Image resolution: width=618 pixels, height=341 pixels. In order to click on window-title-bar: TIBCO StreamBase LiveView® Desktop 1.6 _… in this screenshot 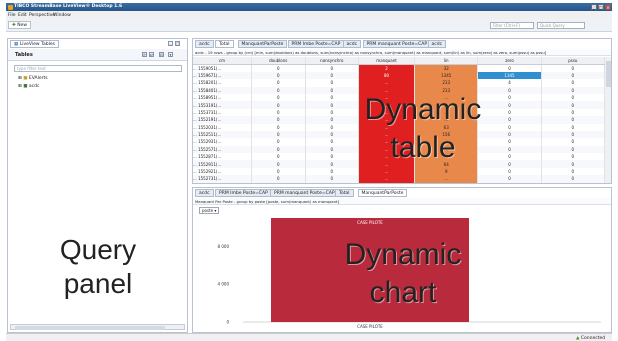, I will do `click(309, 7)`.